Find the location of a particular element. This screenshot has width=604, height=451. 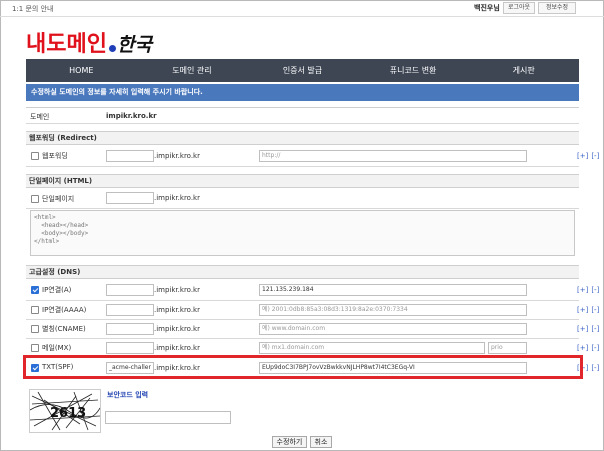

edit-info-button: 정보수정 is located at coordinates (557, 8).